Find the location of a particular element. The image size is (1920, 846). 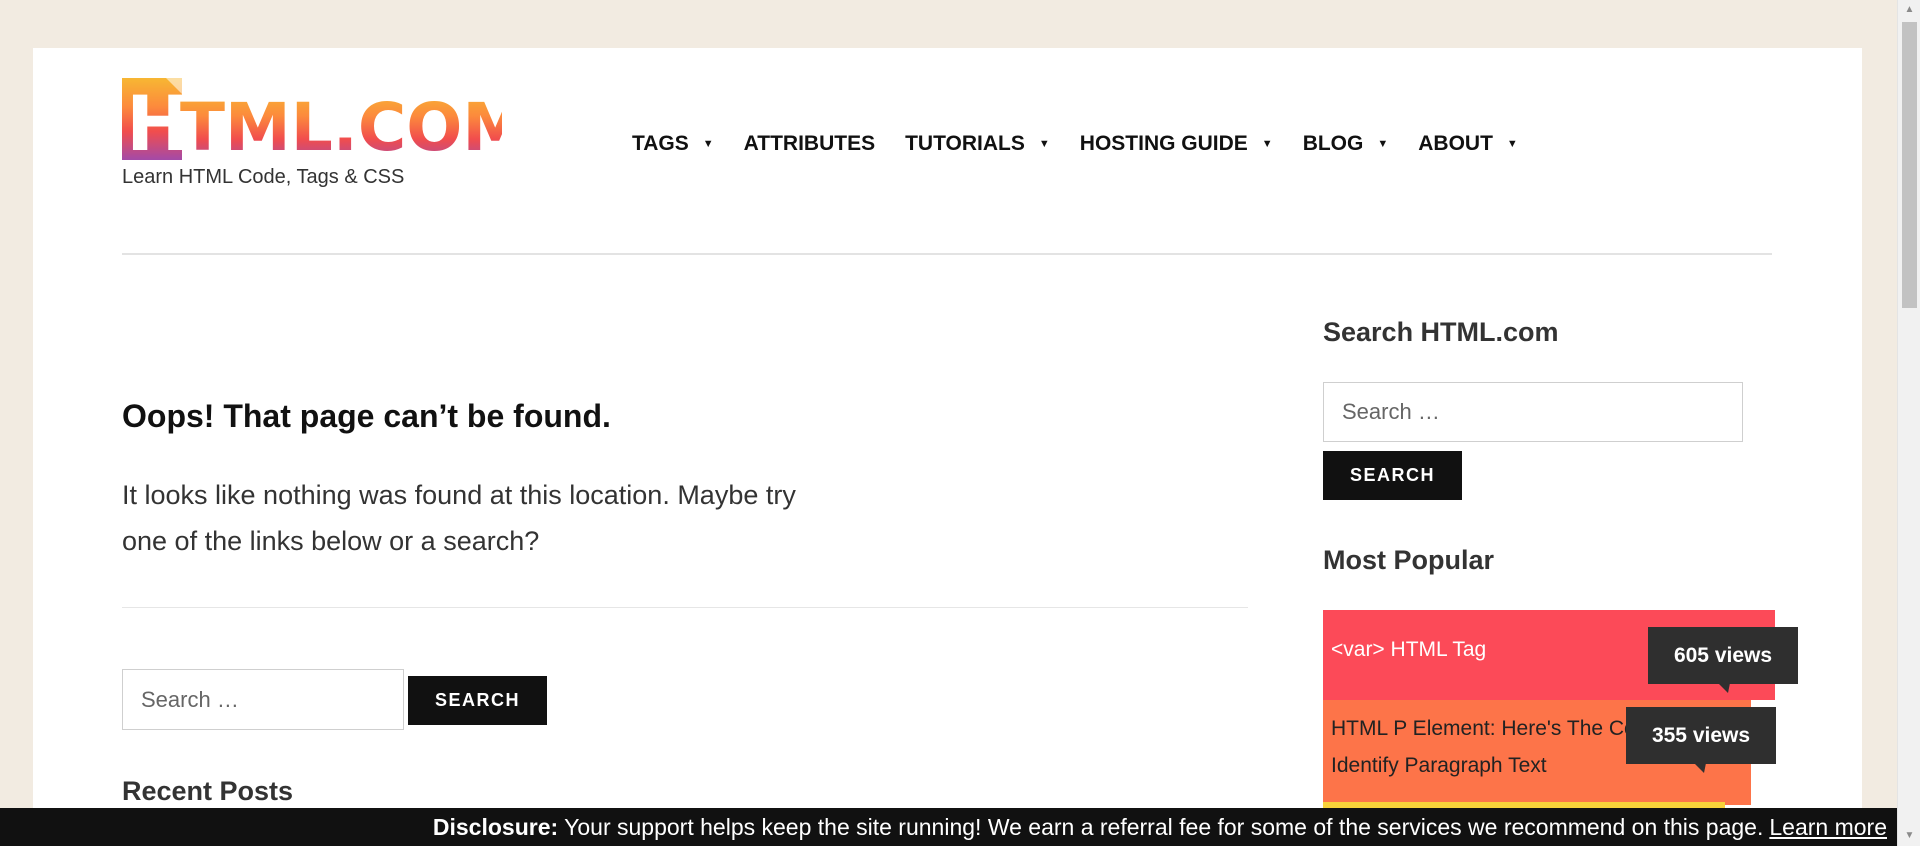

sidebar-search-input is located at coordinates (1533, 412).